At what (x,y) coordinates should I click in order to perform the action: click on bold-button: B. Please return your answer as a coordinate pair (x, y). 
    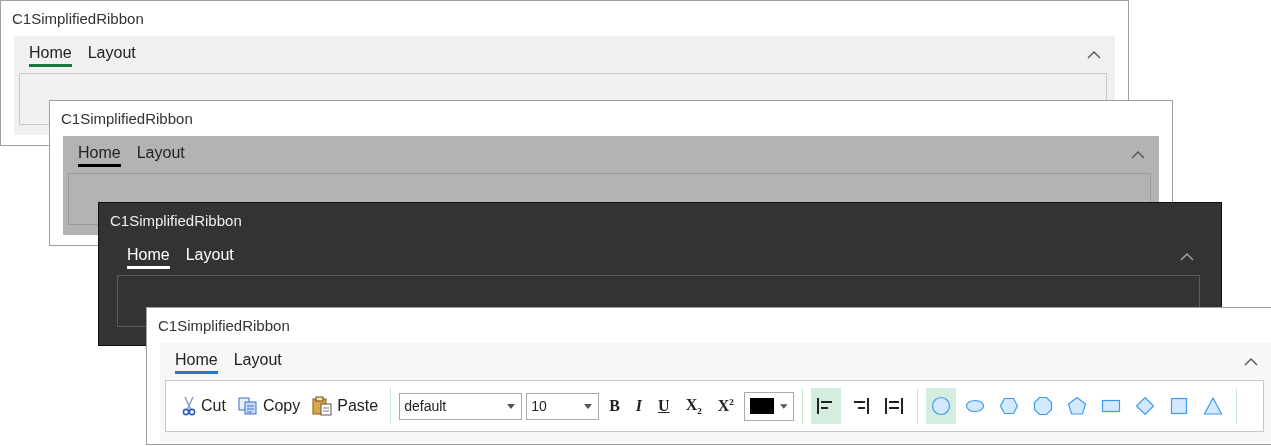
    Looking at the image, I should click on (614, 406).